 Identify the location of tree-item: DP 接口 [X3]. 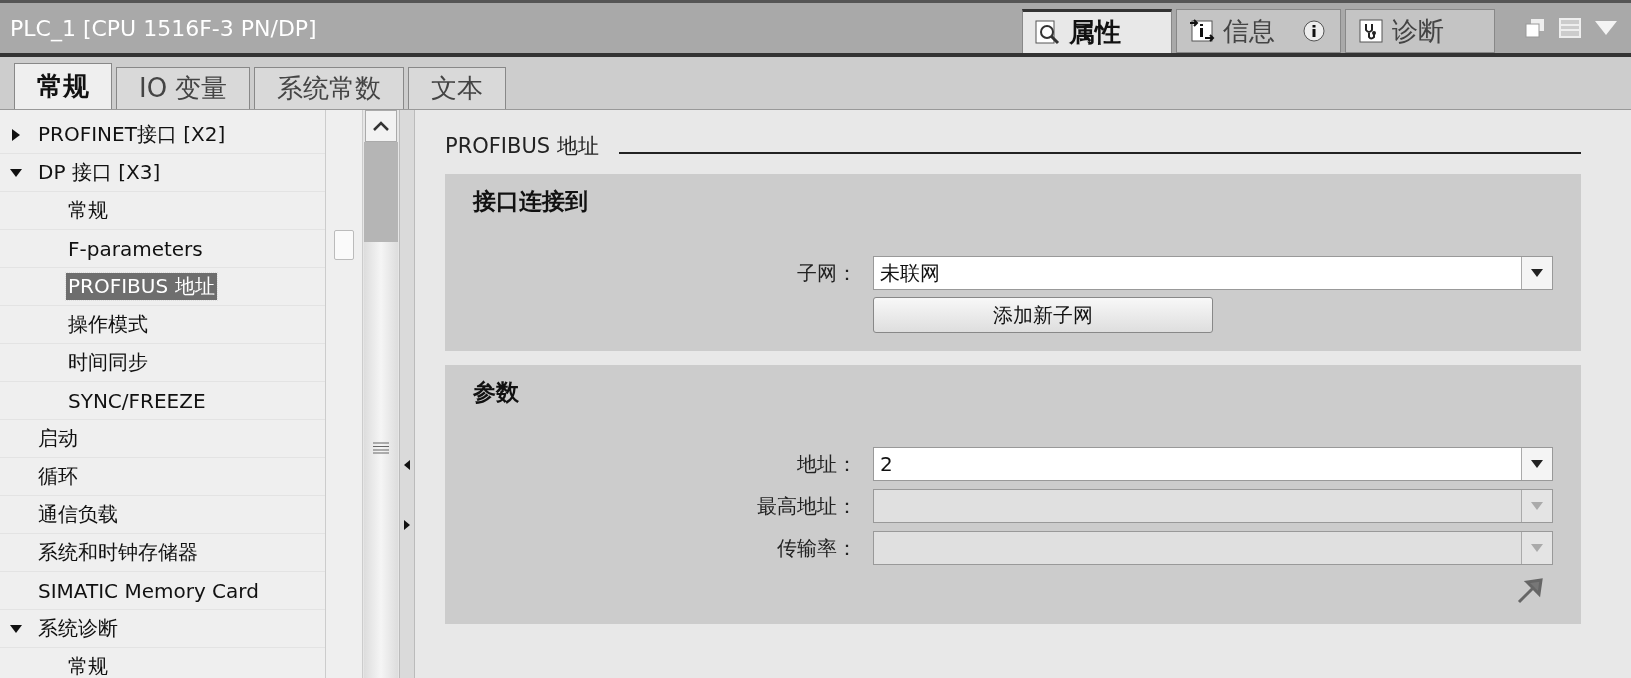
(99, 172).